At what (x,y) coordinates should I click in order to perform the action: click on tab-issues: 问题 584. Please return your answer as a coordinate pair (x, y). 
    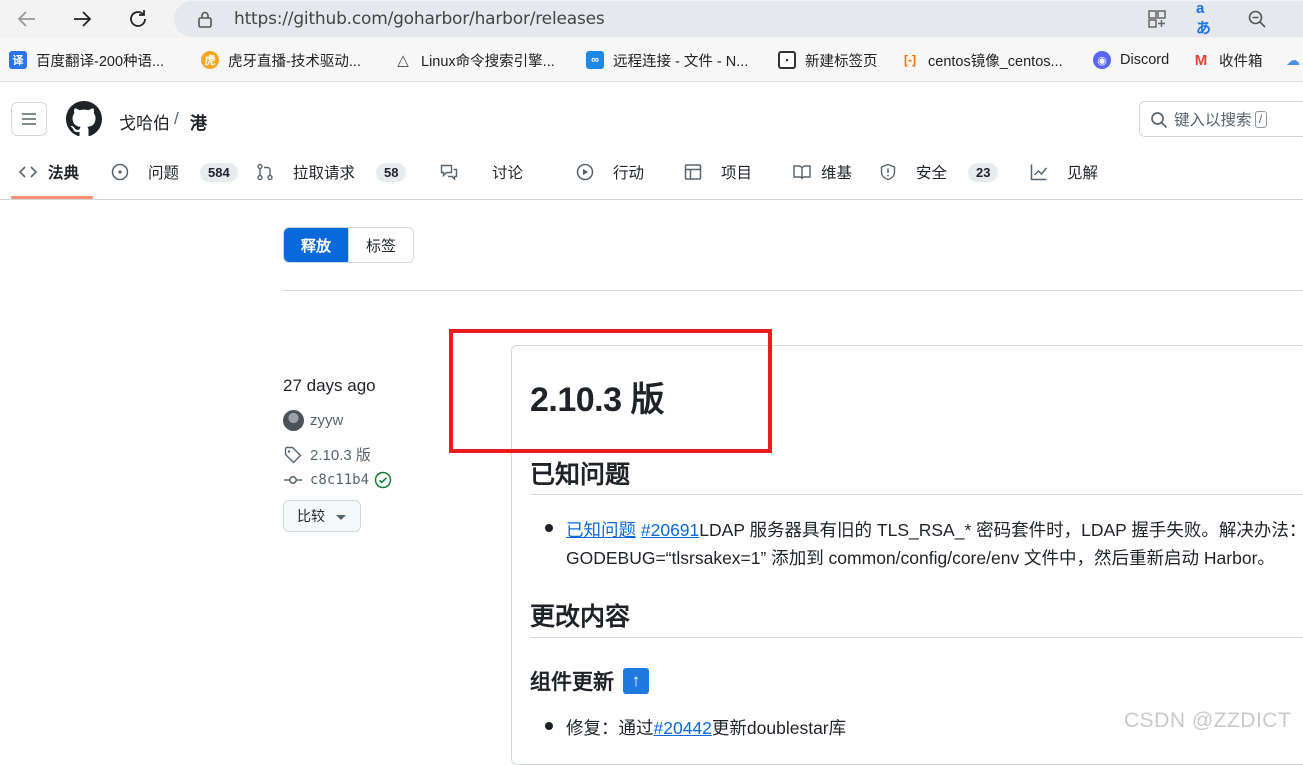
    Looking at the image, I should click on (174, 172).